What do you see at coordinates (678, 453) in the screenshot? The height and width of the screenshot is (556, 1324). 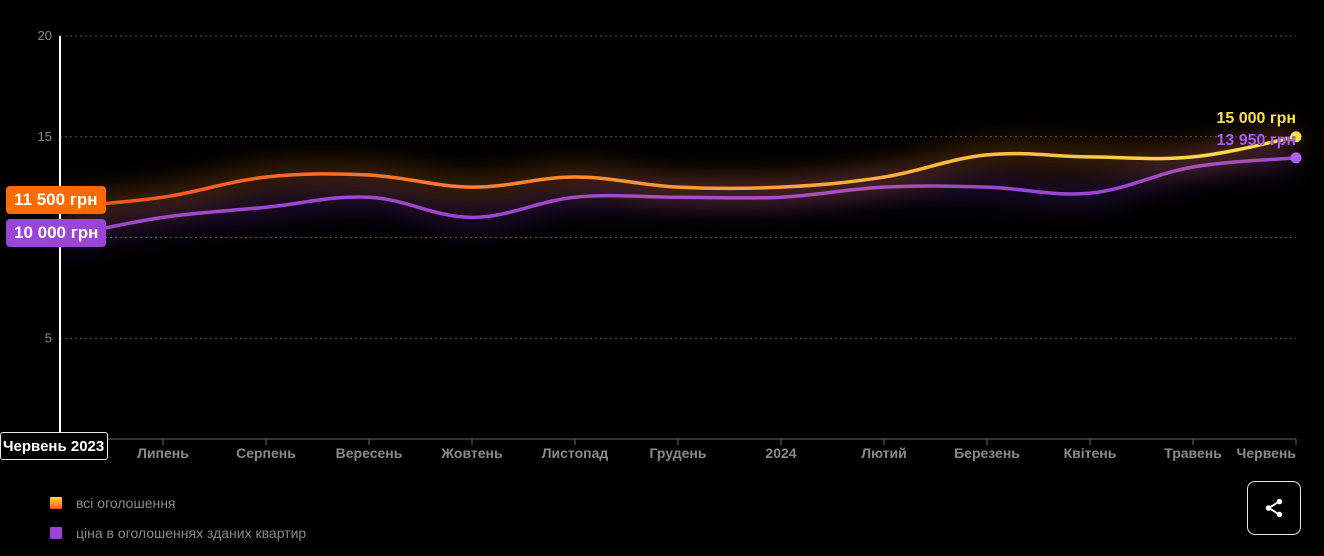 I see `x-tick-label: Грудень` at bounding box center [678, 453].